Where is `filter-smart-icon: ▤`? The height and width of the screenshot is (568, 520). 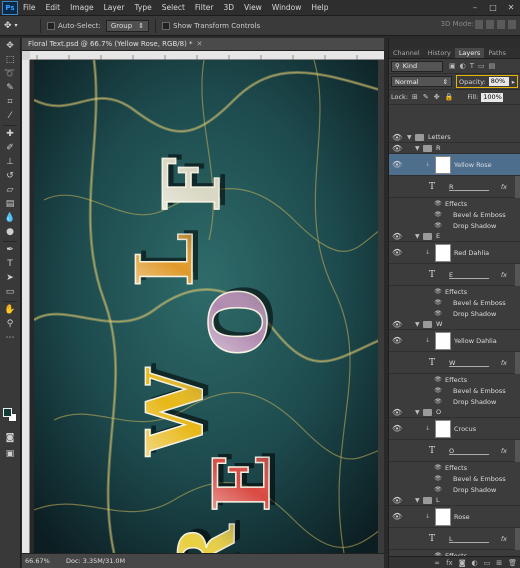 filter-smart-icon: ▤ is located at coordinates (492, 66).